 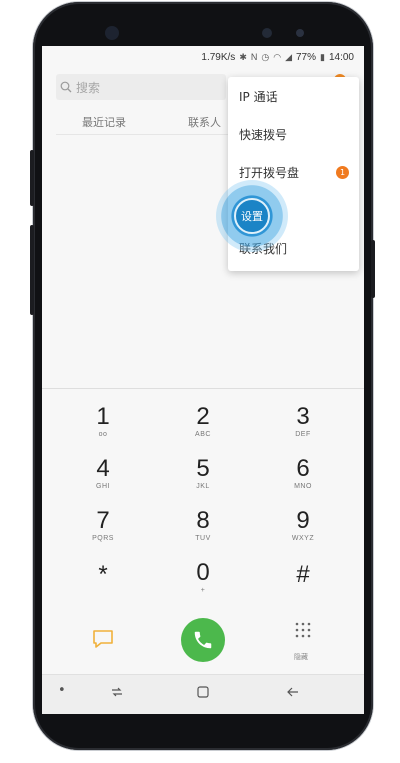 I want to click on volume-down-button, so click(x=32, y=270).